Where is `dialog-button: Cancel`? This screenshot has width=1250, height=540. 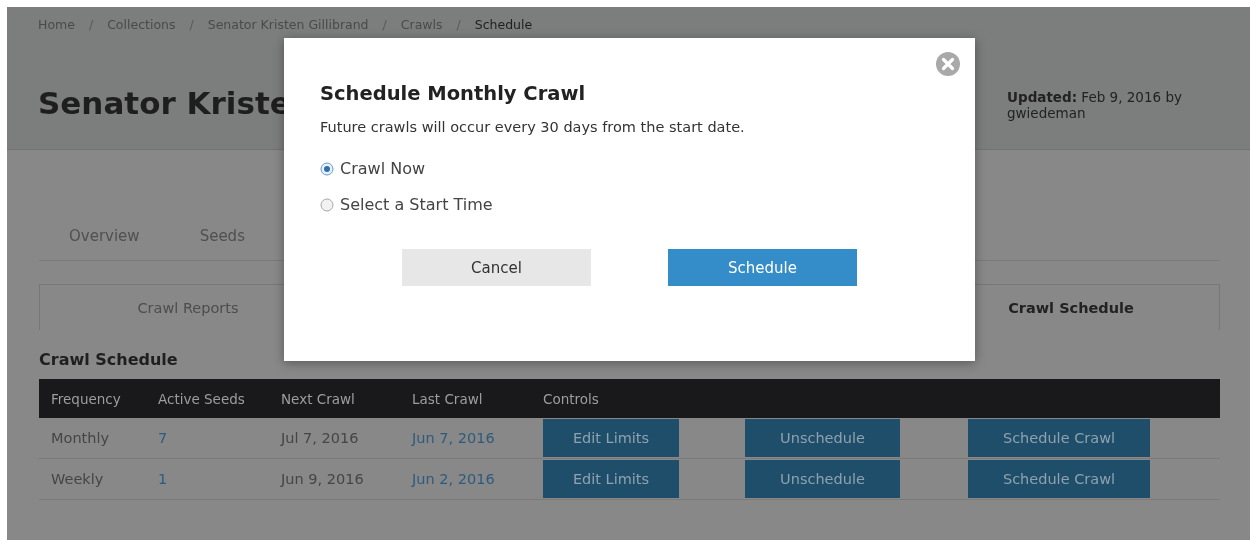 dialog-button: Cancel is located at coordinates (496, 267).